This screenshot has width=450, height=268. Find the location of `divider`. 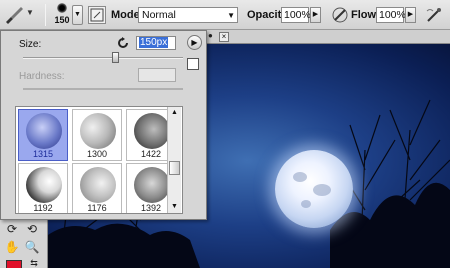

divider is located at coordinates (45, 15).